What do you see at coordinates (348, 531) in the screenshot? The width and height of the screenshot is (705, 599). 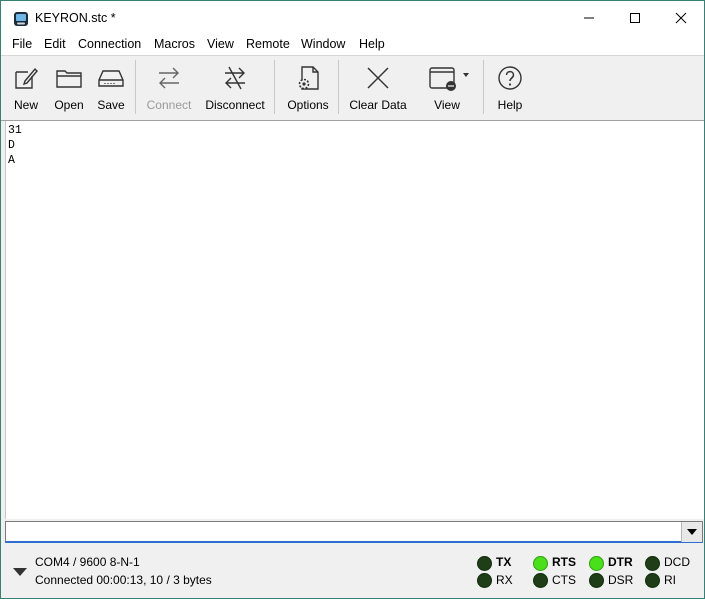 I see `command-input` at bounding box center [348, 531].